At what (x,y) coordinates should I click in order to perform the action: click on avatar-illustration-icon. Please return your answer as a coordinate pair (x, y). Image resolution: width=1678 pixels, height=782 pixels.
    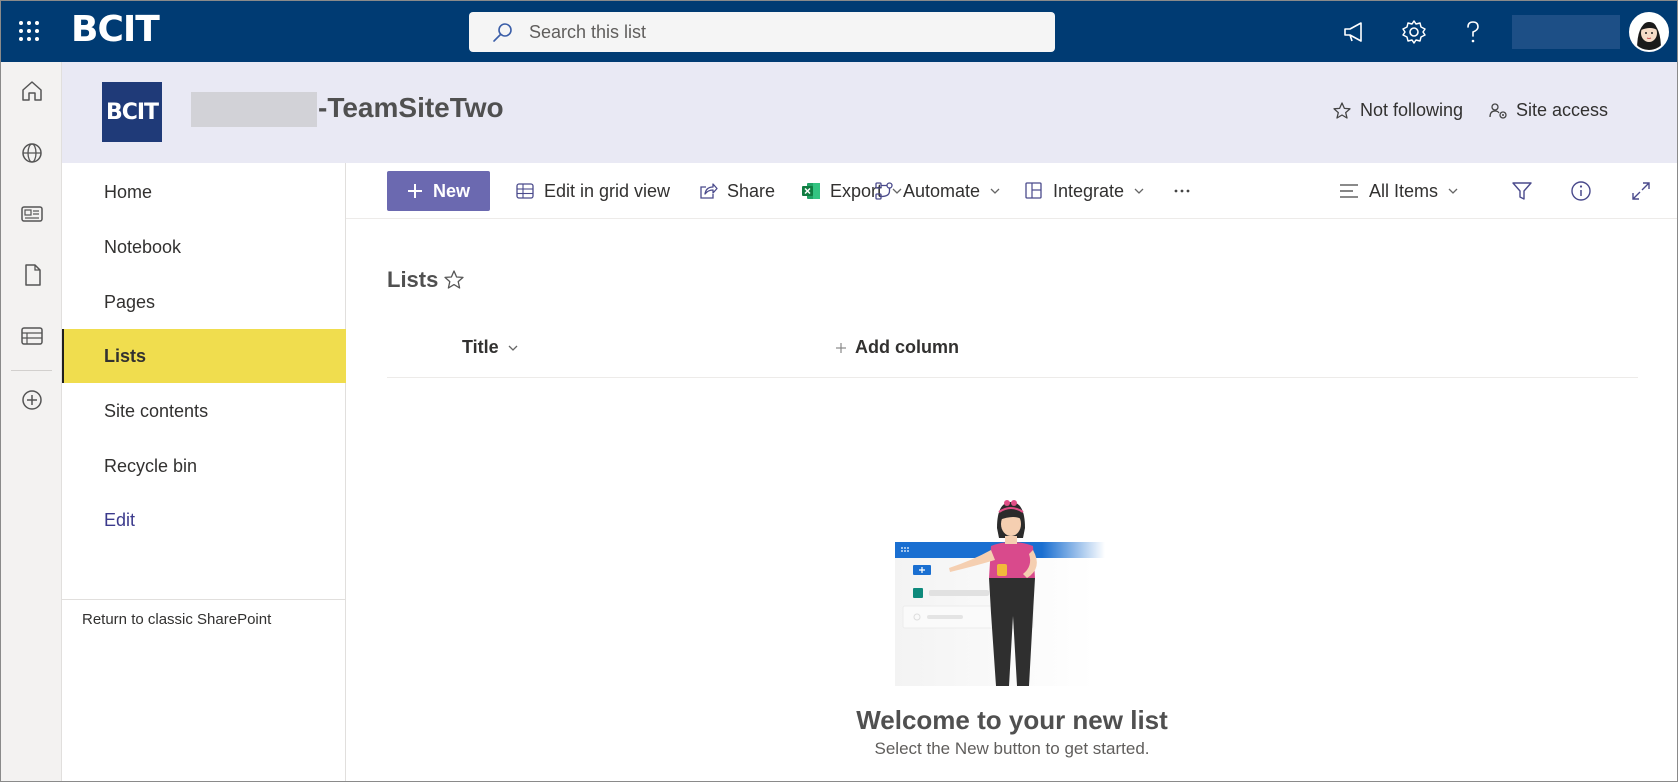
    Looking at the image, I should click on (1649, 32).